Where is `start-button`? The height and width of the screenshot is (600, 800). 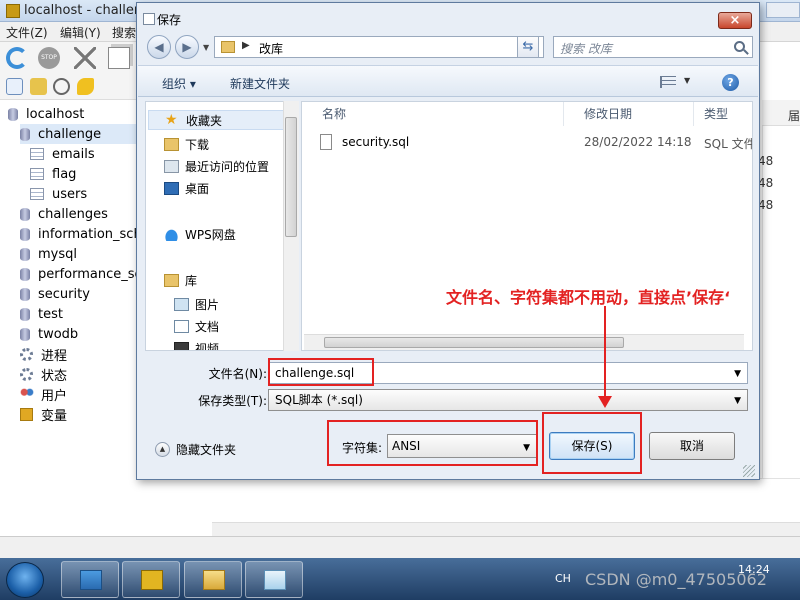 start-button is located at coordinates (25, 580).